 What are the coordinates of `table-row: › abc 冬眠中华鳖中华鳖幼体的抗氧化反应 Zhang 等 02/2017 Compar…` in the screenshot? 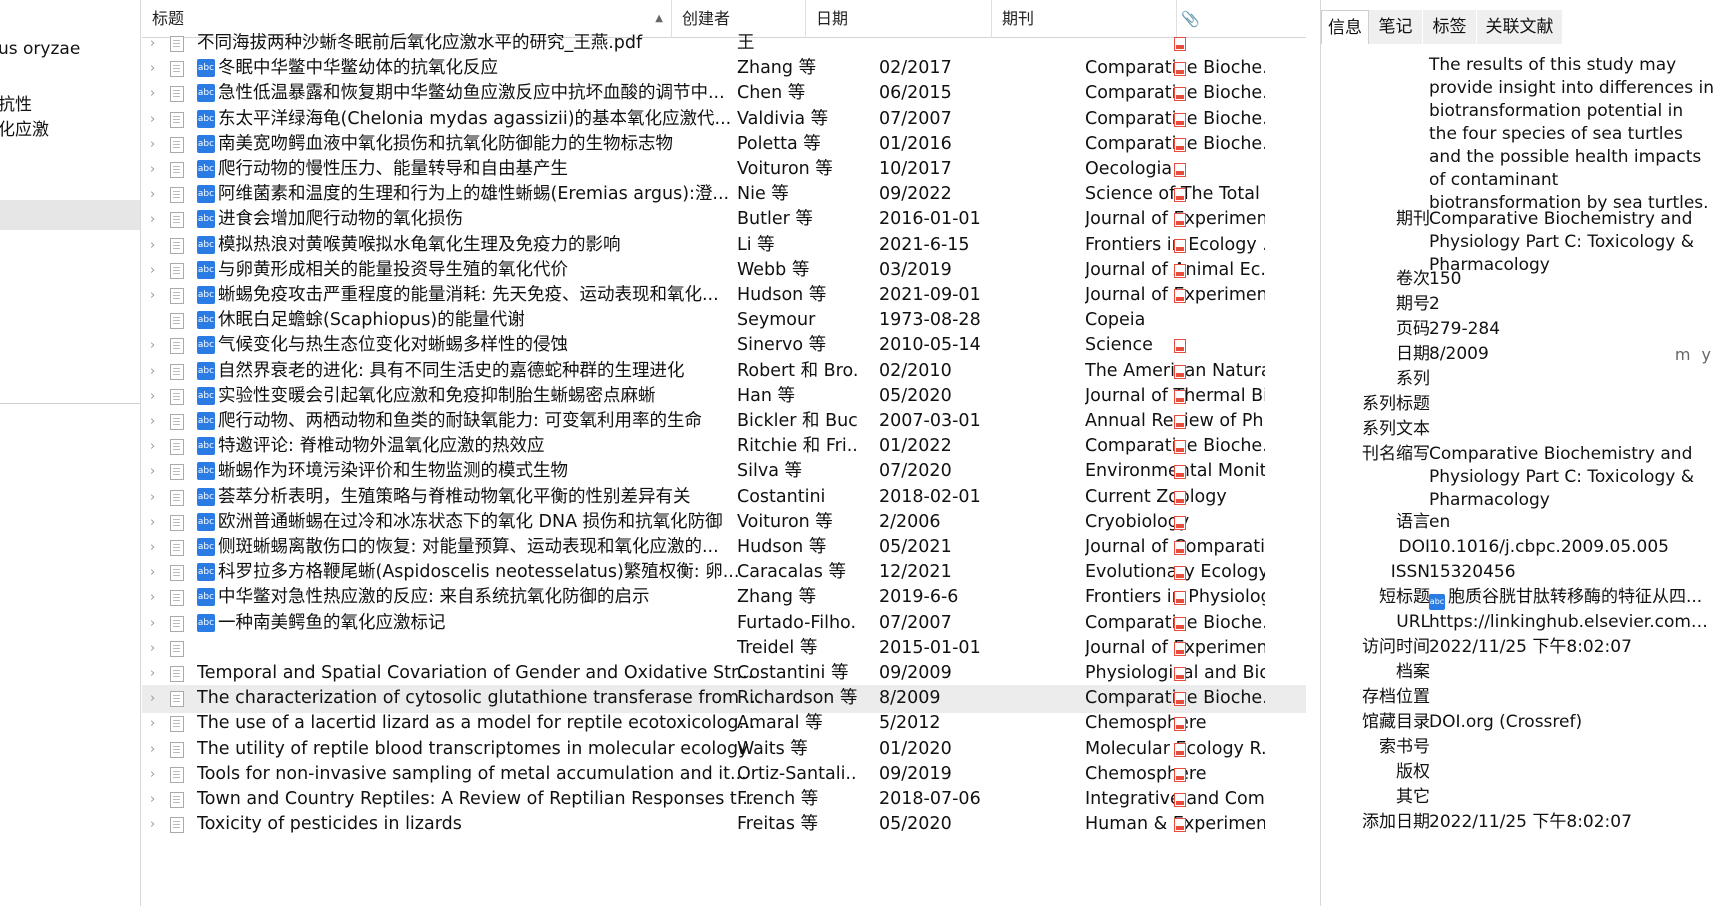 It's located at (724, 69).